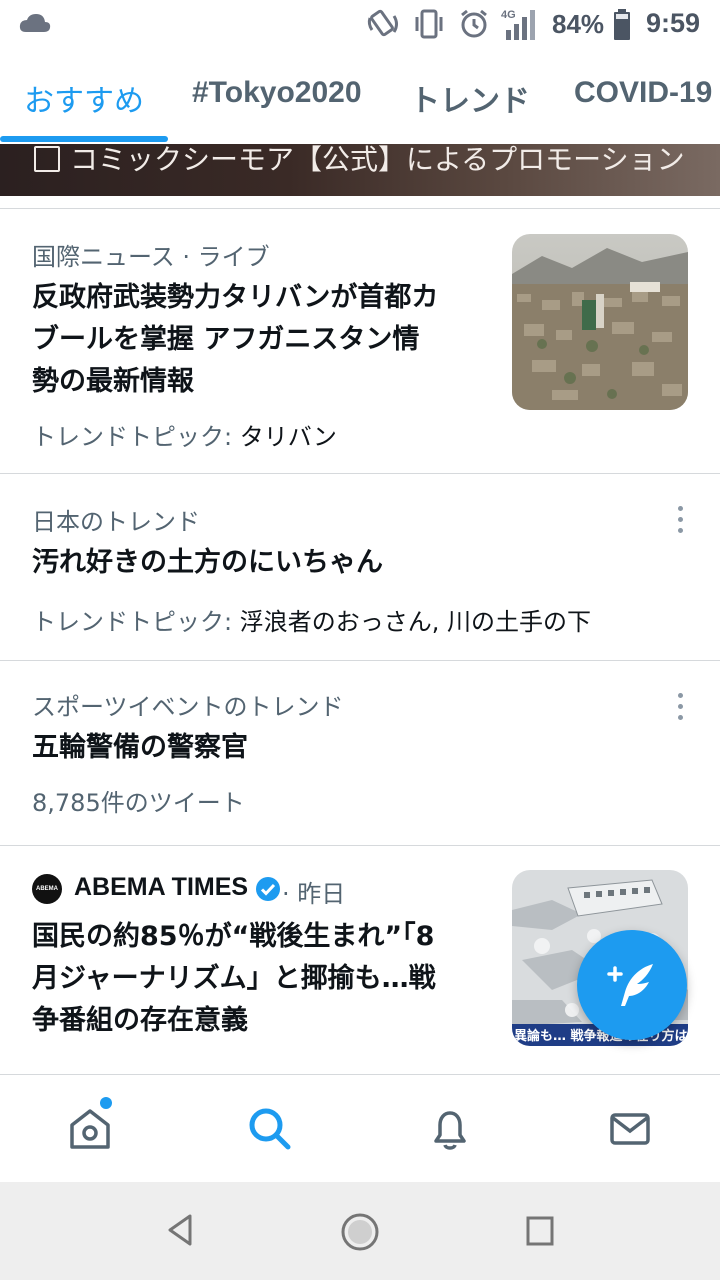 This screenshot has width=720, height=1280. What do you see at coordinates (360, 1128) in the screenshot?
I see `bottom-navigation` at bounding box center [360, 1128].